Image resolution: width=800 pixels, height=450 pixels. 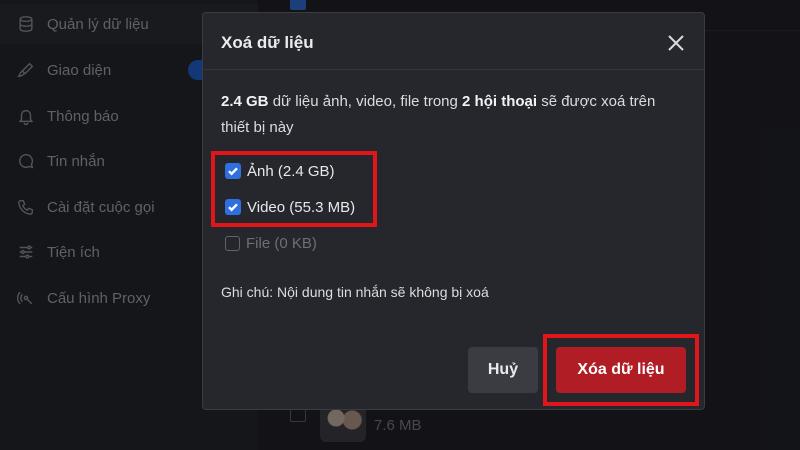 I want to click on dialog-title: Xoá dữ liệu, so click(x=267, y=42).